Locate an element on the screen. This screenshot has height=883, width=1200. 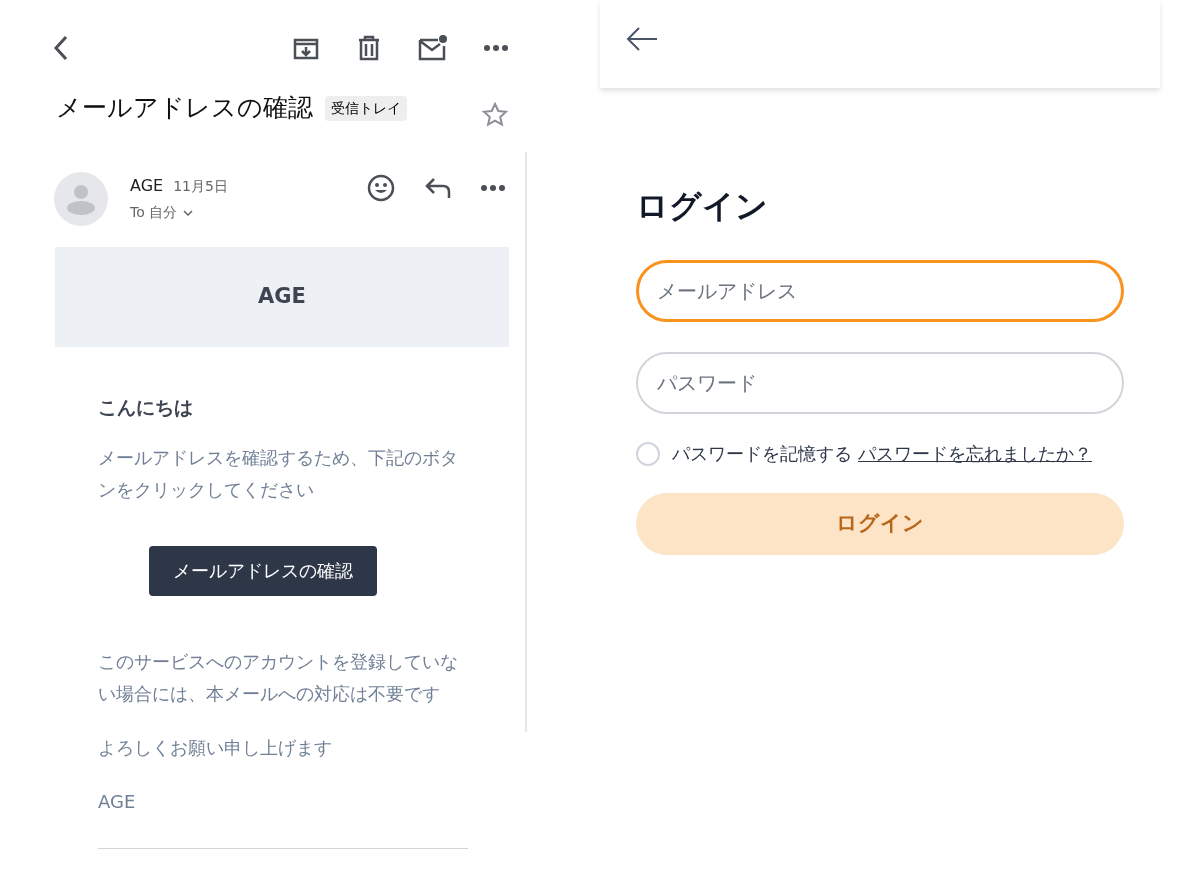
email-paragraph: メールアドレスを確認するため、下記のボタンをクリックしてください is located at coordinates (278, 473).